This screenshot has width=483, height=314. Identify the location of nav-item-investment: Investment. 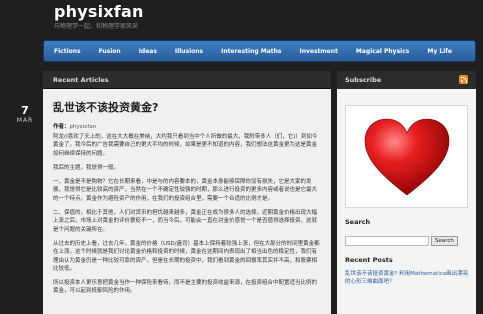
(319, 51).